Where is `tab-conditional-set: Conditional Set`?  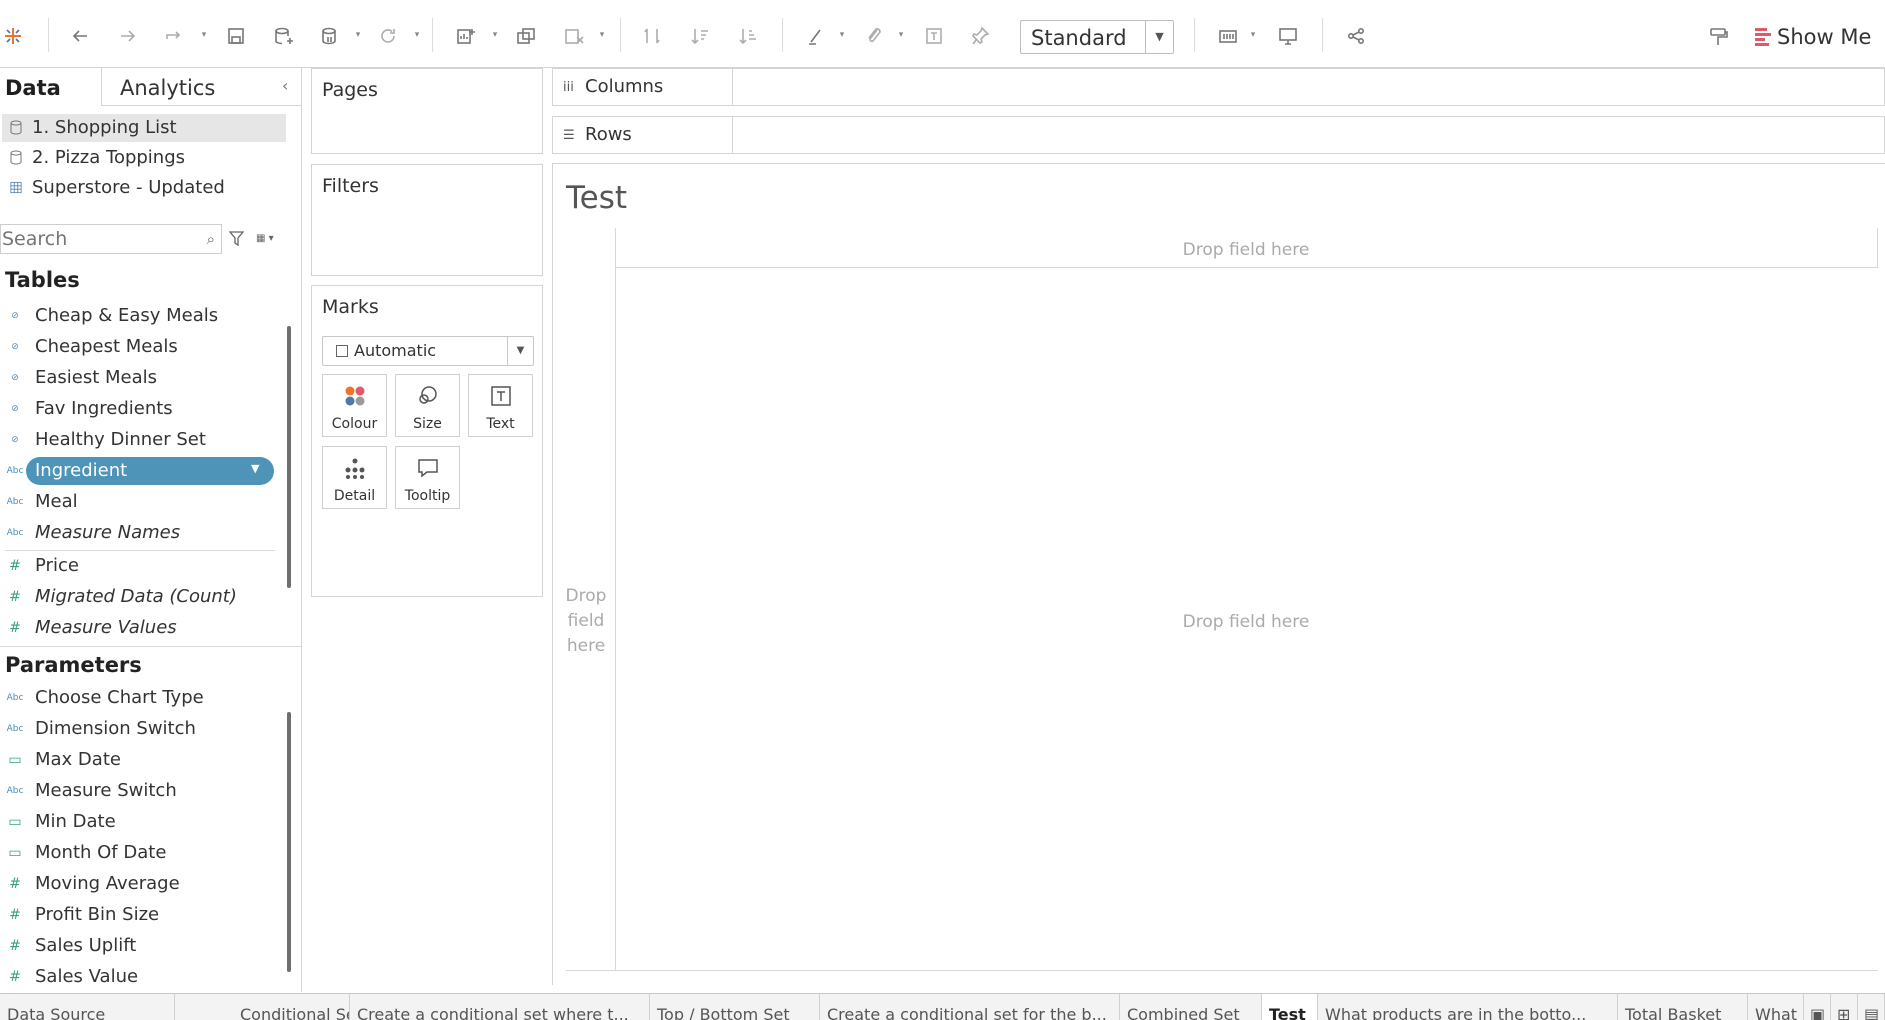
tab-conditional-set: Conditional Set is located at coordinates (262, 1007).